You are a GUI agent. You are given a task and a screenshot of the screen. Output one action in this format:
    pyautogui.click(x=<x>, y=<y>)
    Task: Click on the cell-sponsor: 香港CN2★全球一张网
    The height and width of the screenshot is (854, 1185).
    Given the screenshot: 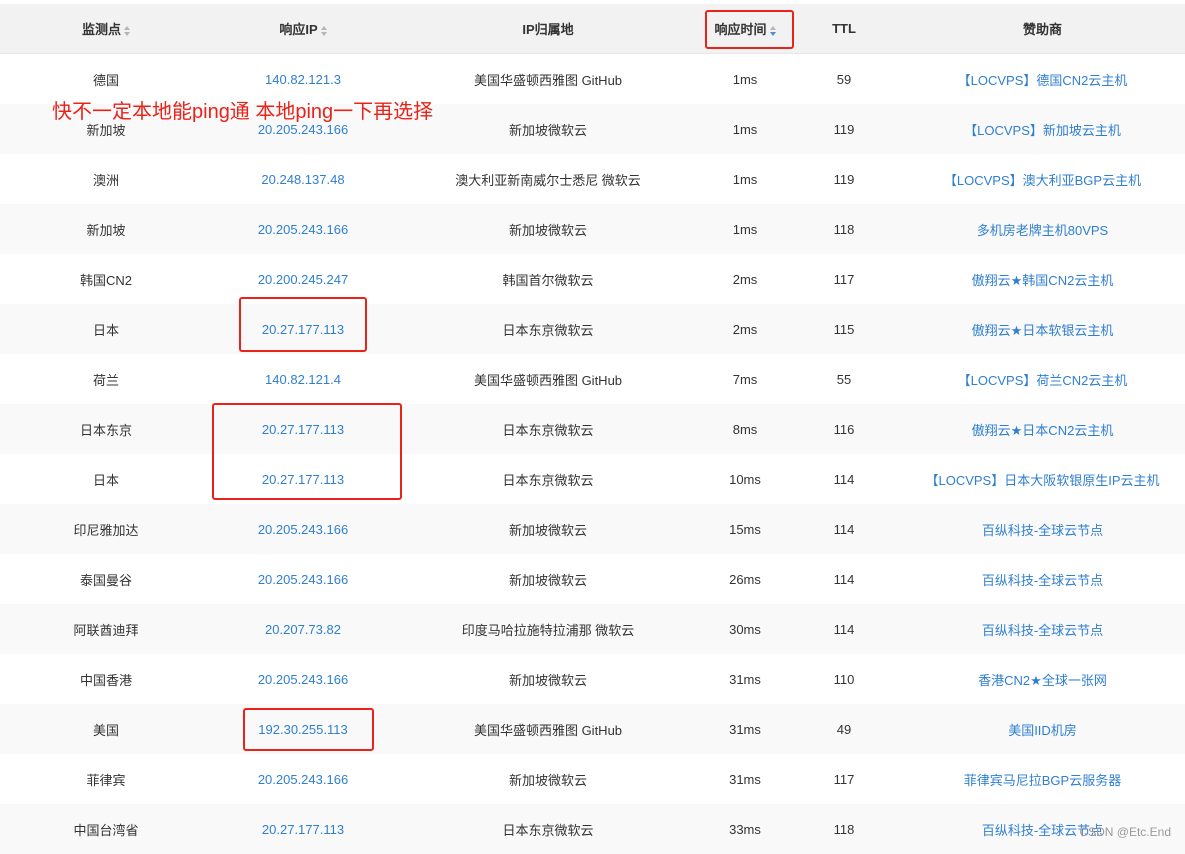 What is the action you would take?
    pyautogui.click(x=1042, y=679)
    